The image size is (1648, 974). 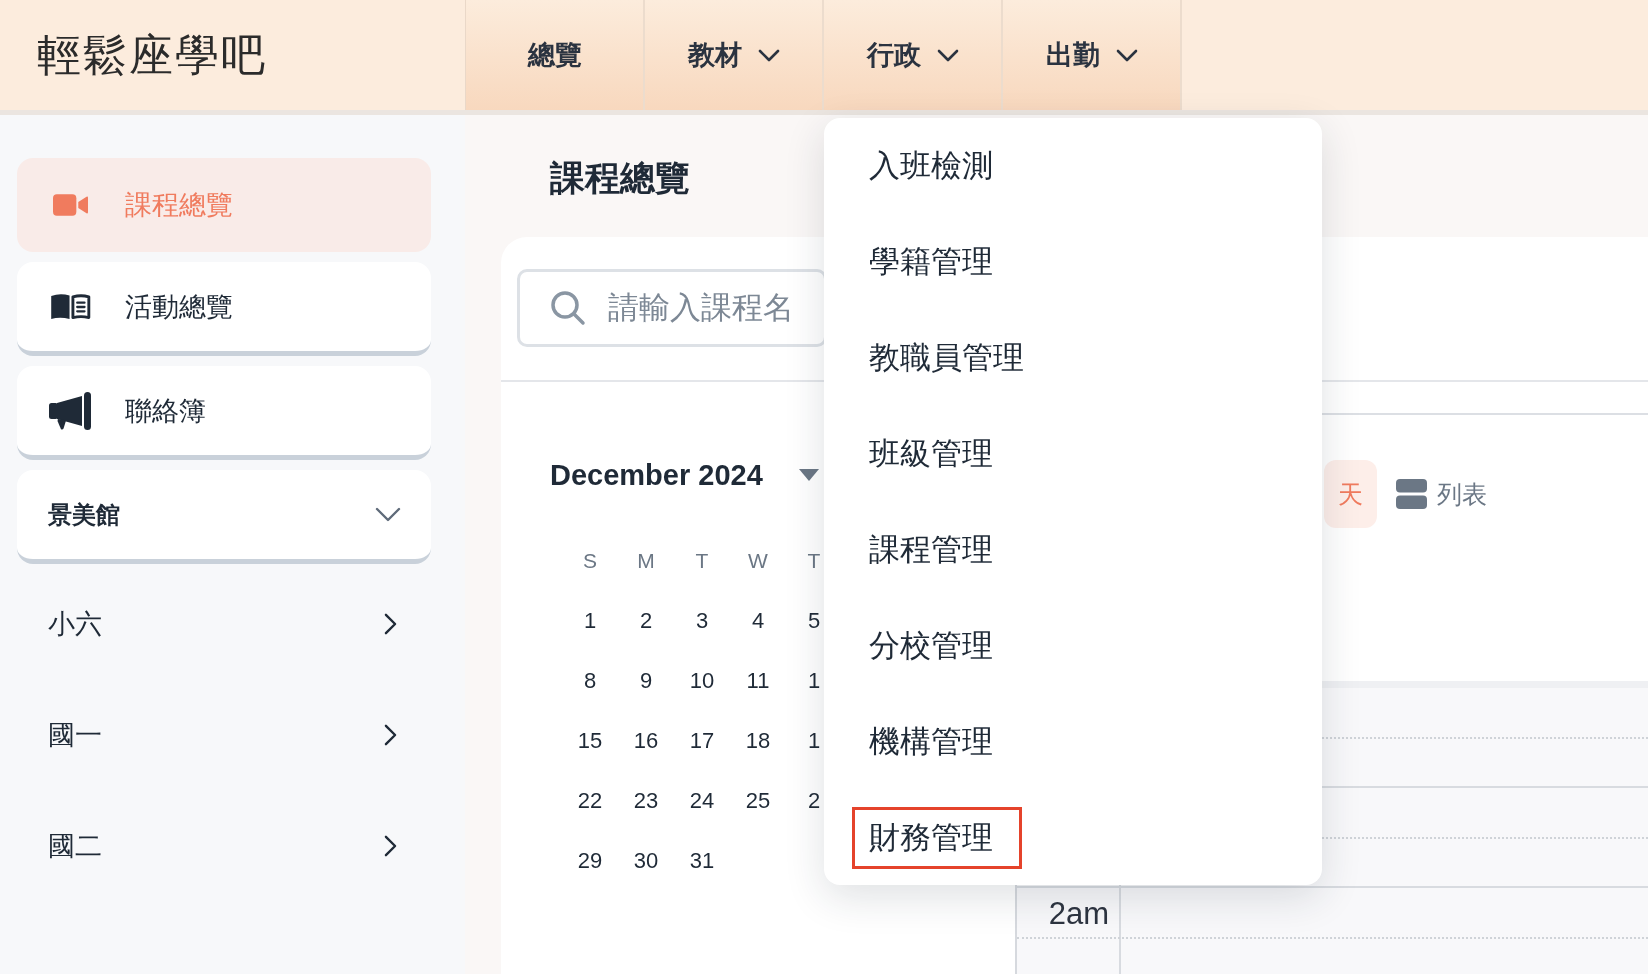 I want to click on calendar-day: 30, so click(x=646, y=861).